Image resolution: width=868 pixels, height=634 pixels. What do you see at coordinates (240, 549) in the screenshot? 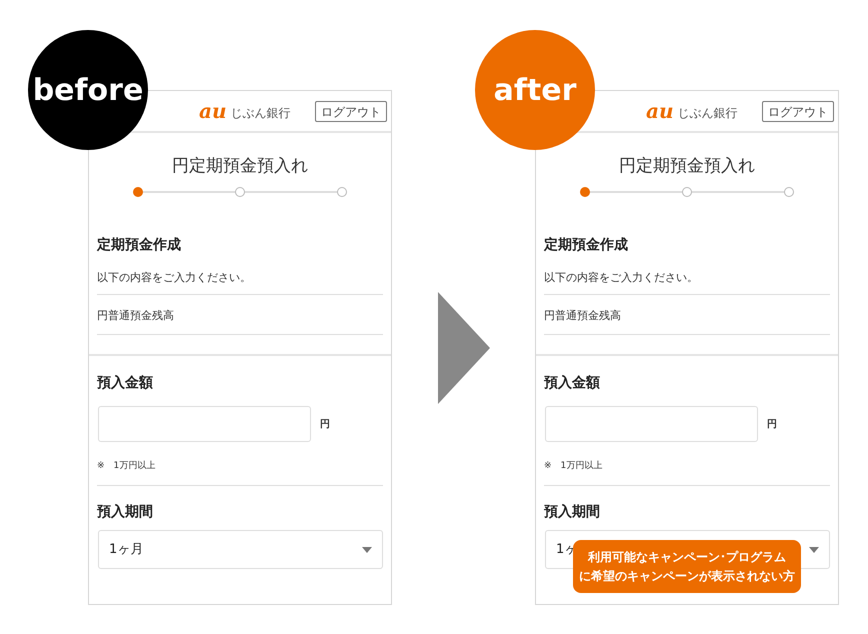
I see `period-select: 1ヶ月` at bounding box center [240, 549].